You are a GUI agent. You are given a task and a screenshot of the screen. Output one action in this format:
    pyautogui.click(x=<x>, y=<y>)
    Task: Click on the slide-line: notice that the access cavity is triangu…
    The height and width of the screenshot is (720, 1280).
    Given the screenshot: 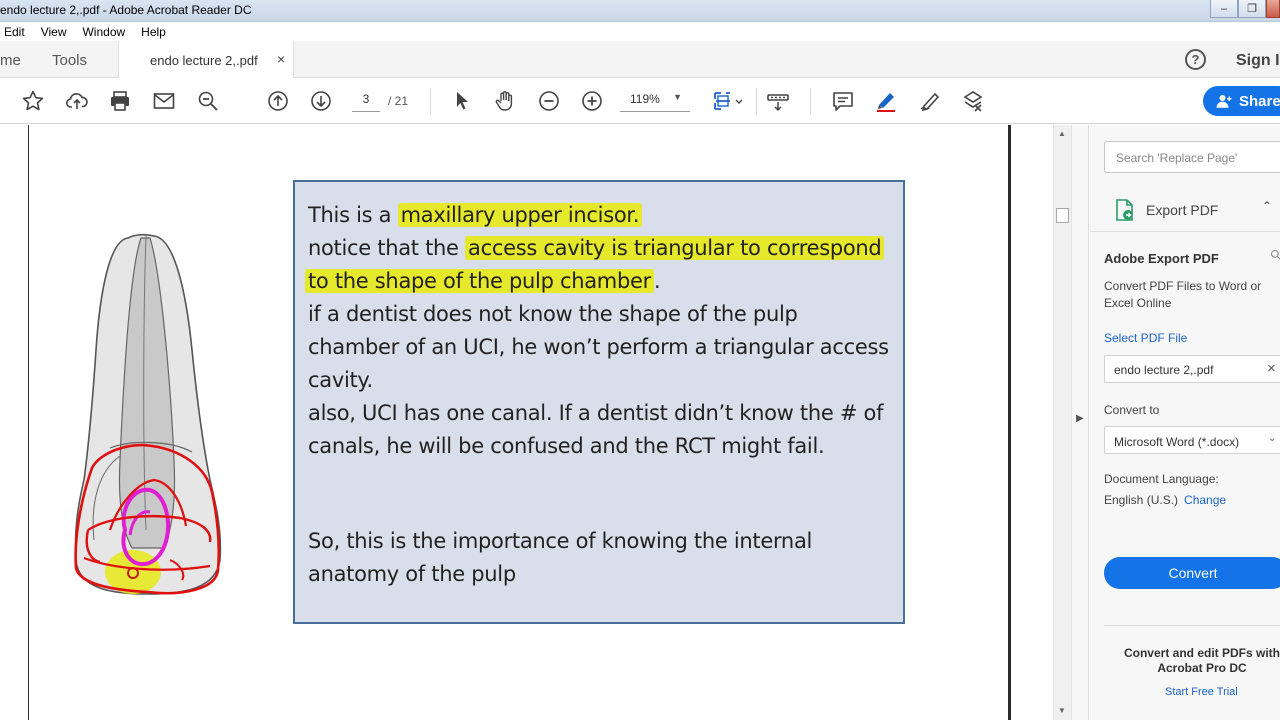 What is the action you would take?
    pyautogui.click(x=605, y=248)
    